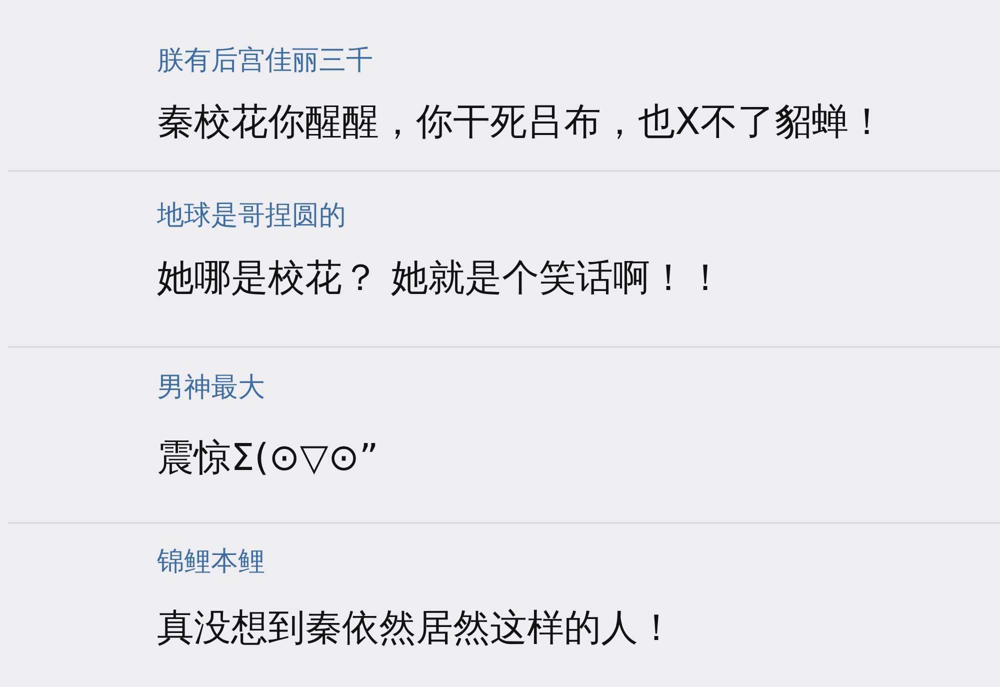  I want to click on comment-text: 震惊Σ(⊙▽⊙”, so click(267, 458).